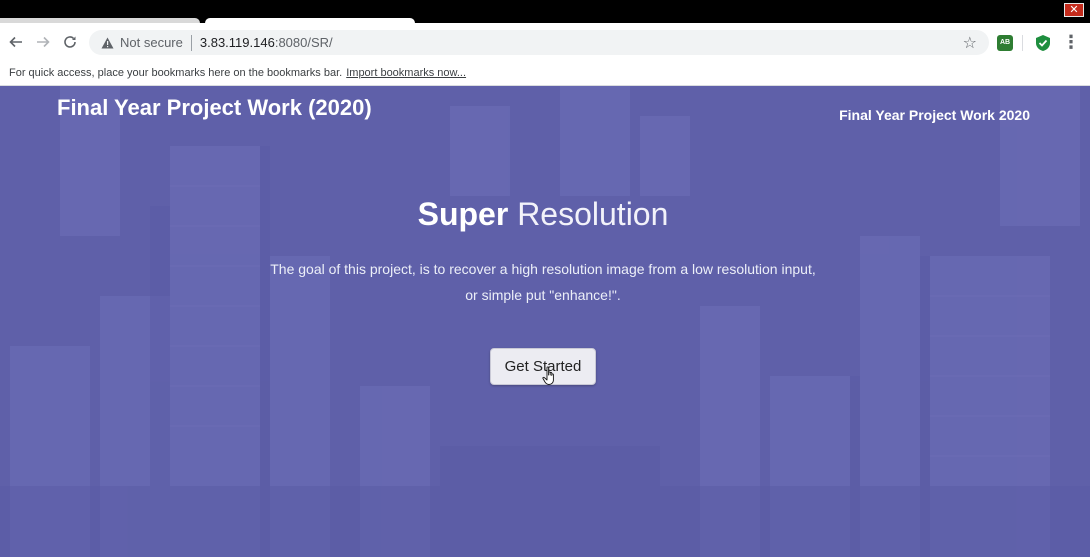 The height and width of the screenshot is (557, 1090). I want to click on hero-description-line2: or simple put "enhance!"., so click(543, 295).